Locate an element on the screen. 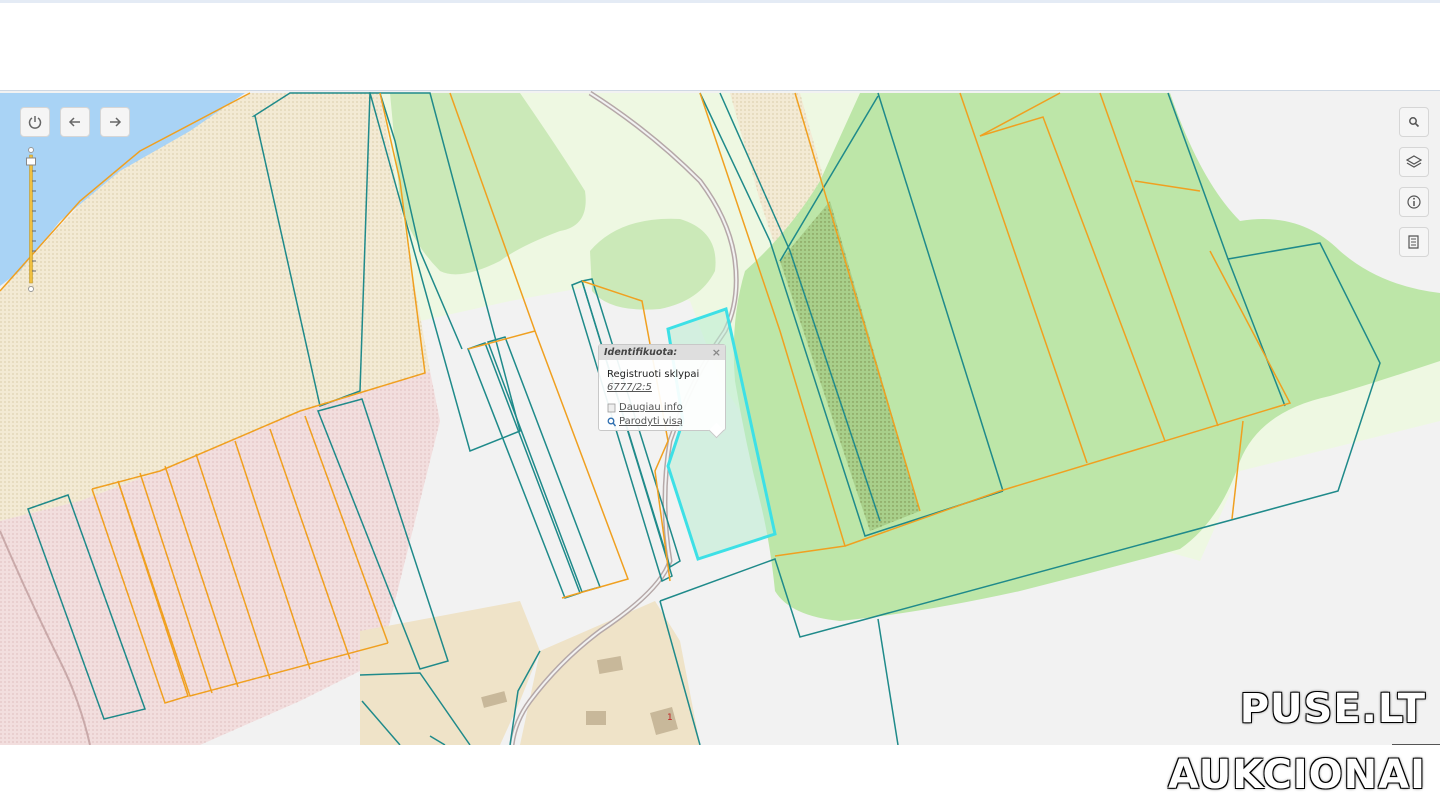 The image size is (1440, 810). zoom-in-icon is located at coordinates (31, 150).